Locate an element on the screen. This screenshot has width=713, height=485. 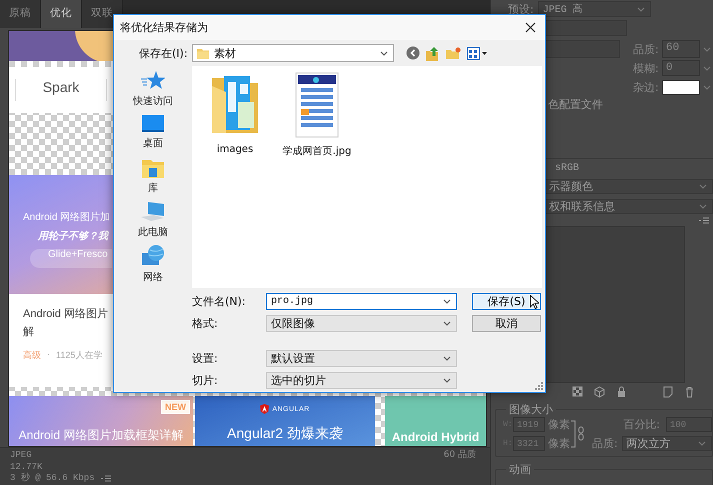
filename-label: 文件名(N): is located at coordinates (219, 301).